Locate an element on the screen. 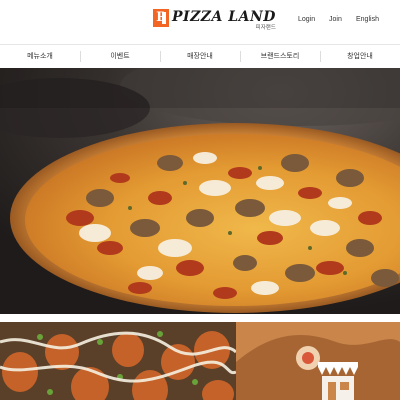 This screenshot has width=400, height=400. nav-item-stores: 매장안내 is located at coordinates (200, 56).